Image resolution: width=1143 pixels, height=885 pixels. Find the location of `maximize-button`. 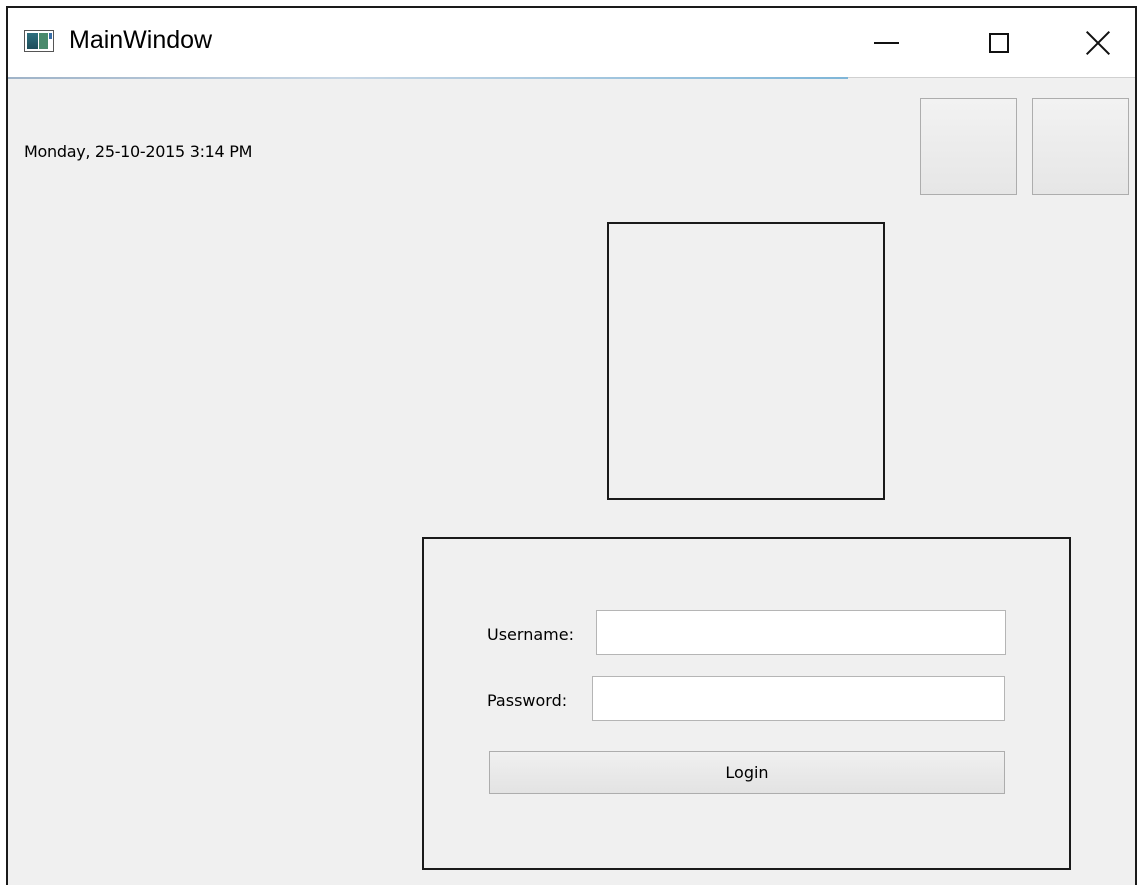

maximize-button is located at coordinates (999, 42).